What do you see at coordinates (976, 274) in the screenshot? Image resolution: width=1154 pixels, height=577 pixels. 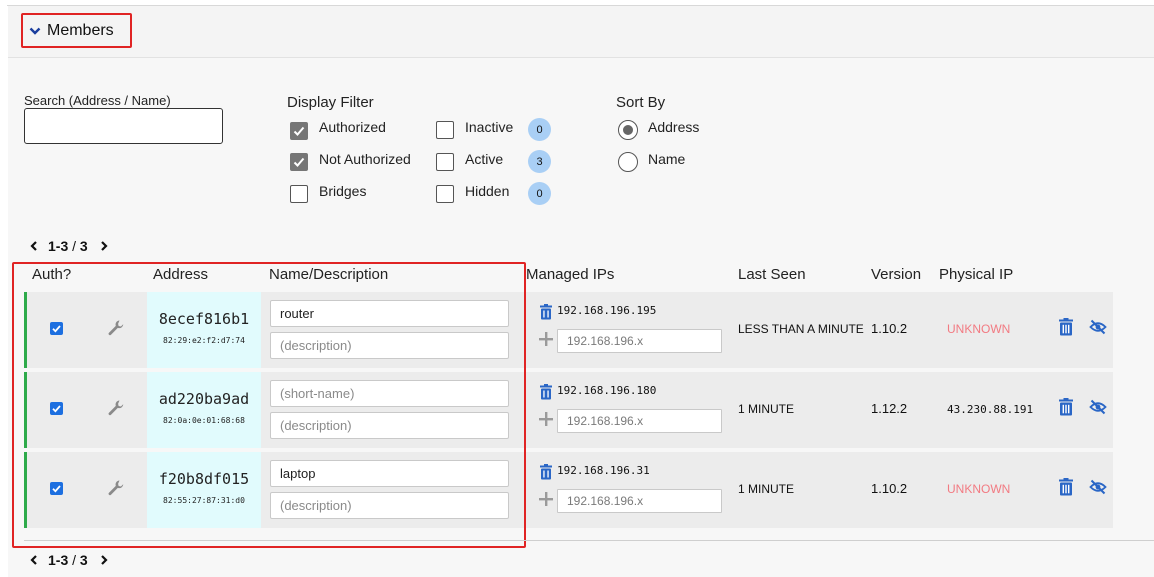 I see `col-header-physical-ip: Physical IP` at bounding box center [976, 274].